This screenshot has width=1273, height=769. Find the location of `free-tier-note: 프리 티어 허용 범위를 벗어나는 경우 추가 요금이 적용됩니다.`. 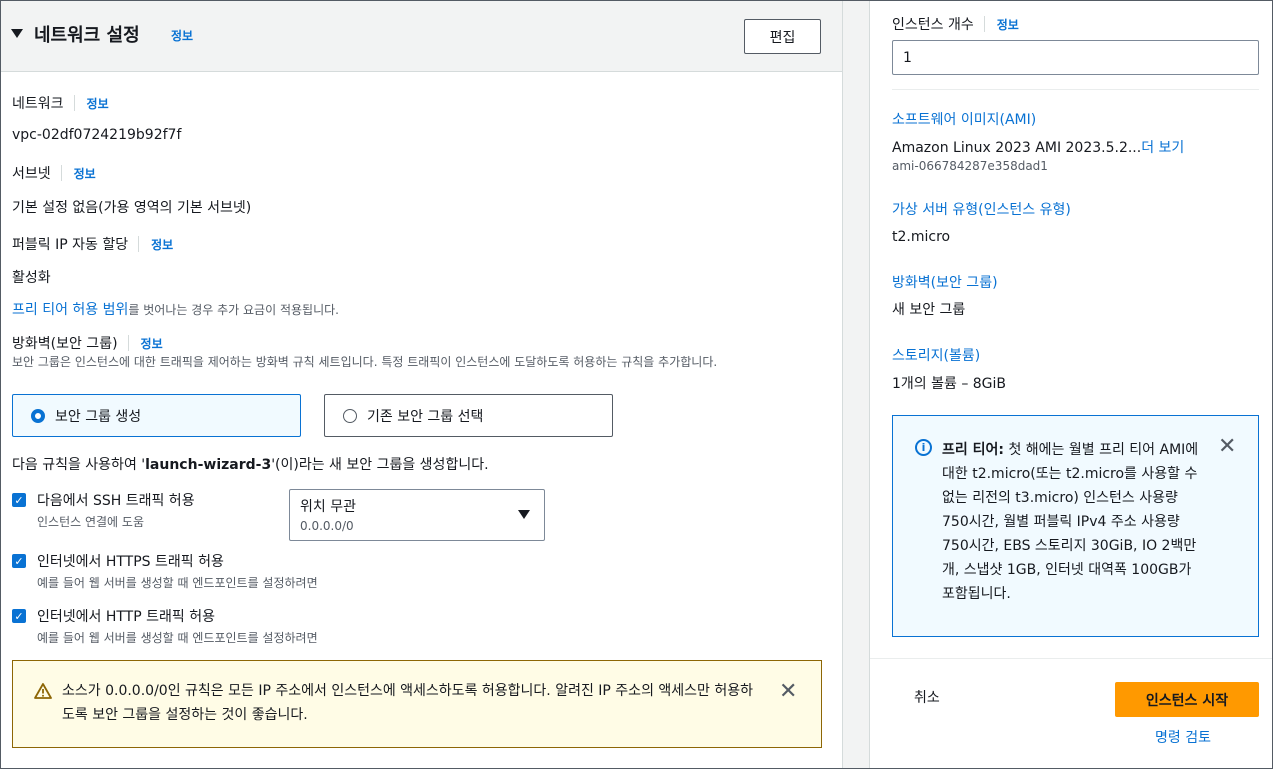

free-tier-note: 프리 티어 허용 범위를 벗어나는 경우 추가 요금이 적용됩니다. is located at coordinates (175, 309).